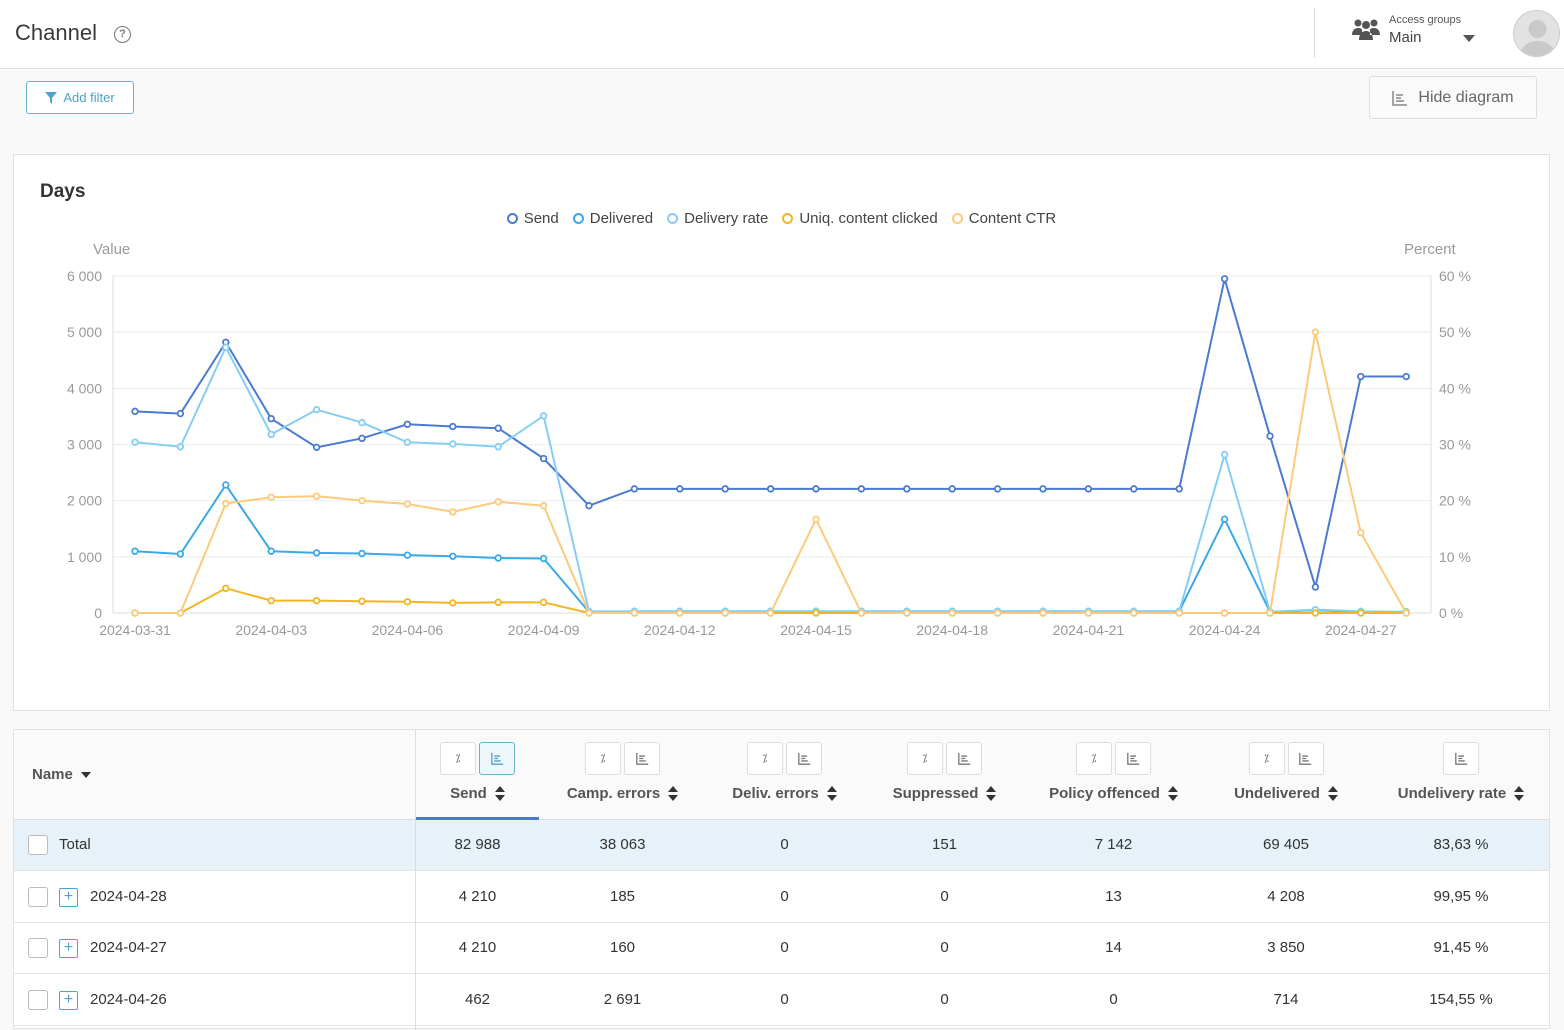  Describe the element at coordinates (84, 332) in the screenshot. I see `y-tick-label: 5 000` at that location.